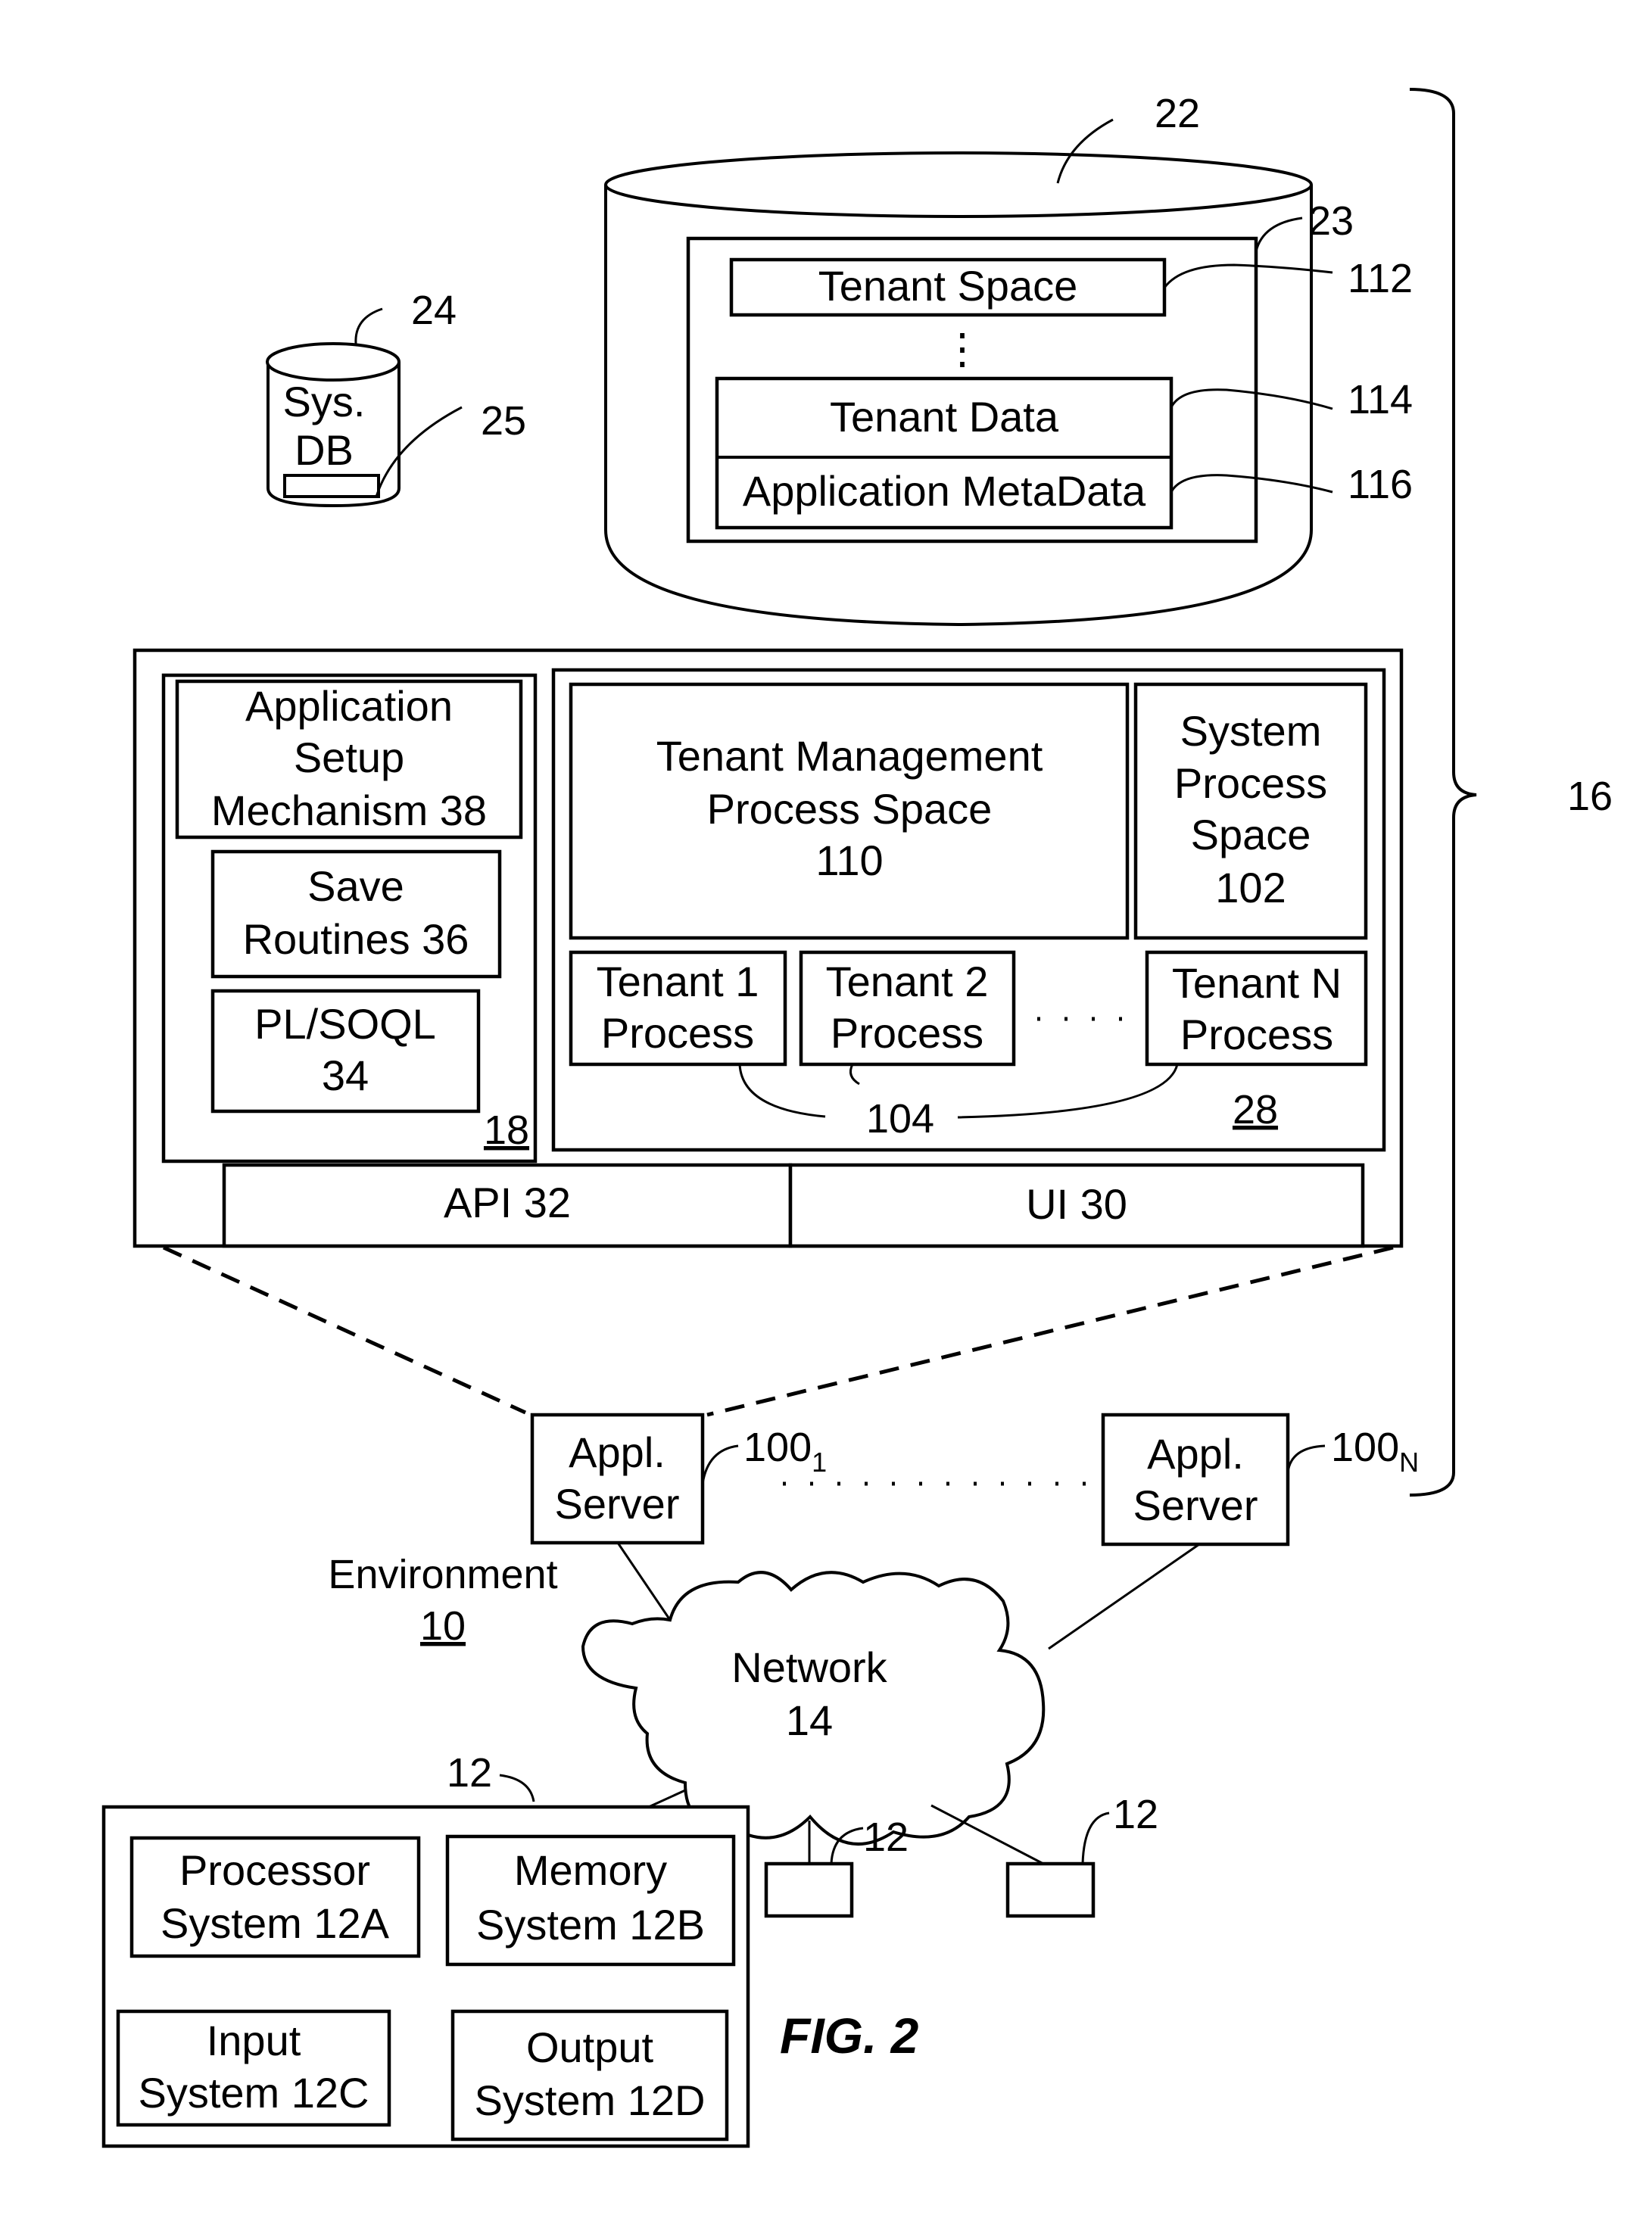 This screenshot has width=1652, height=2218. What do you see at coordinates (785, 1451) in the screenshot?
I see `ref-100-1: 1001` at bounding box center [785, 1451].